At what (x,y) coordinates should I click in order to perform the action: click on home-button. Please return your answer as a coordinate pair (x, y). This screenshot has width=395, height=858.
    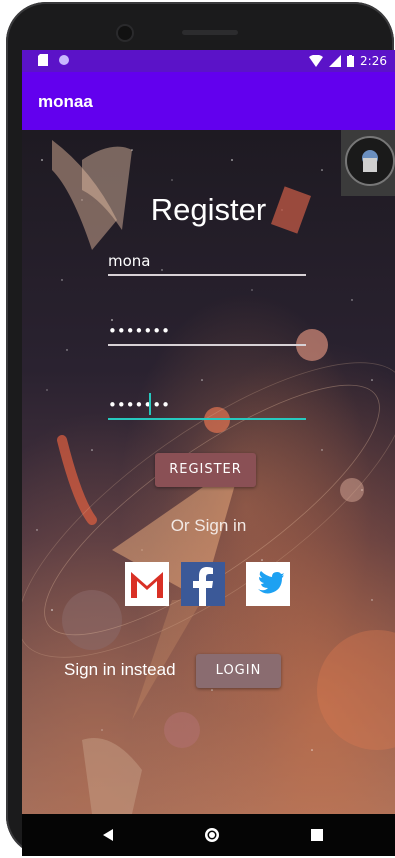
    Looking at the image, I should click on (212, 835).